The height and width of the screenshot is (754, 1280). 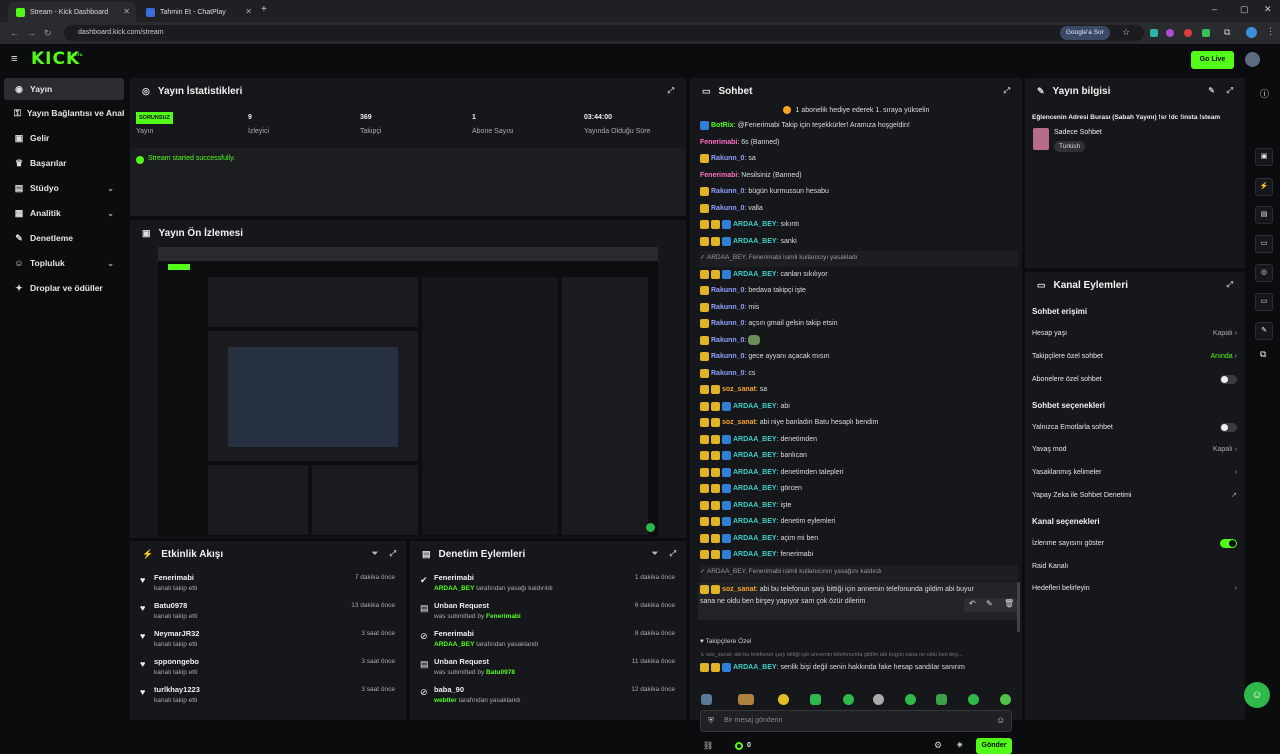 What do you see at coordinates (859, 490) in the screenshot?
I see `chat-message: ARDAA_BEY: görcen` at bounding box center [859, 490].